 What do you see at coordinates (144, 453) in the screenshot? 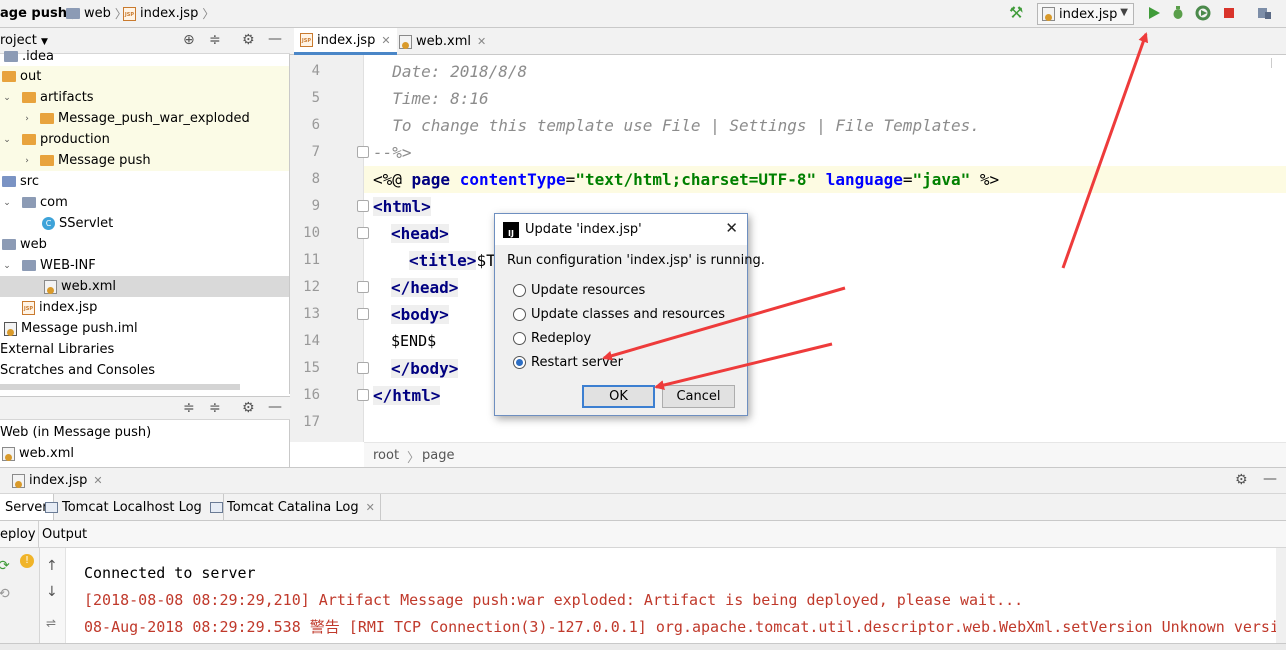
I see `web-xml-item: web.xml` at bounding box center [144, 453].